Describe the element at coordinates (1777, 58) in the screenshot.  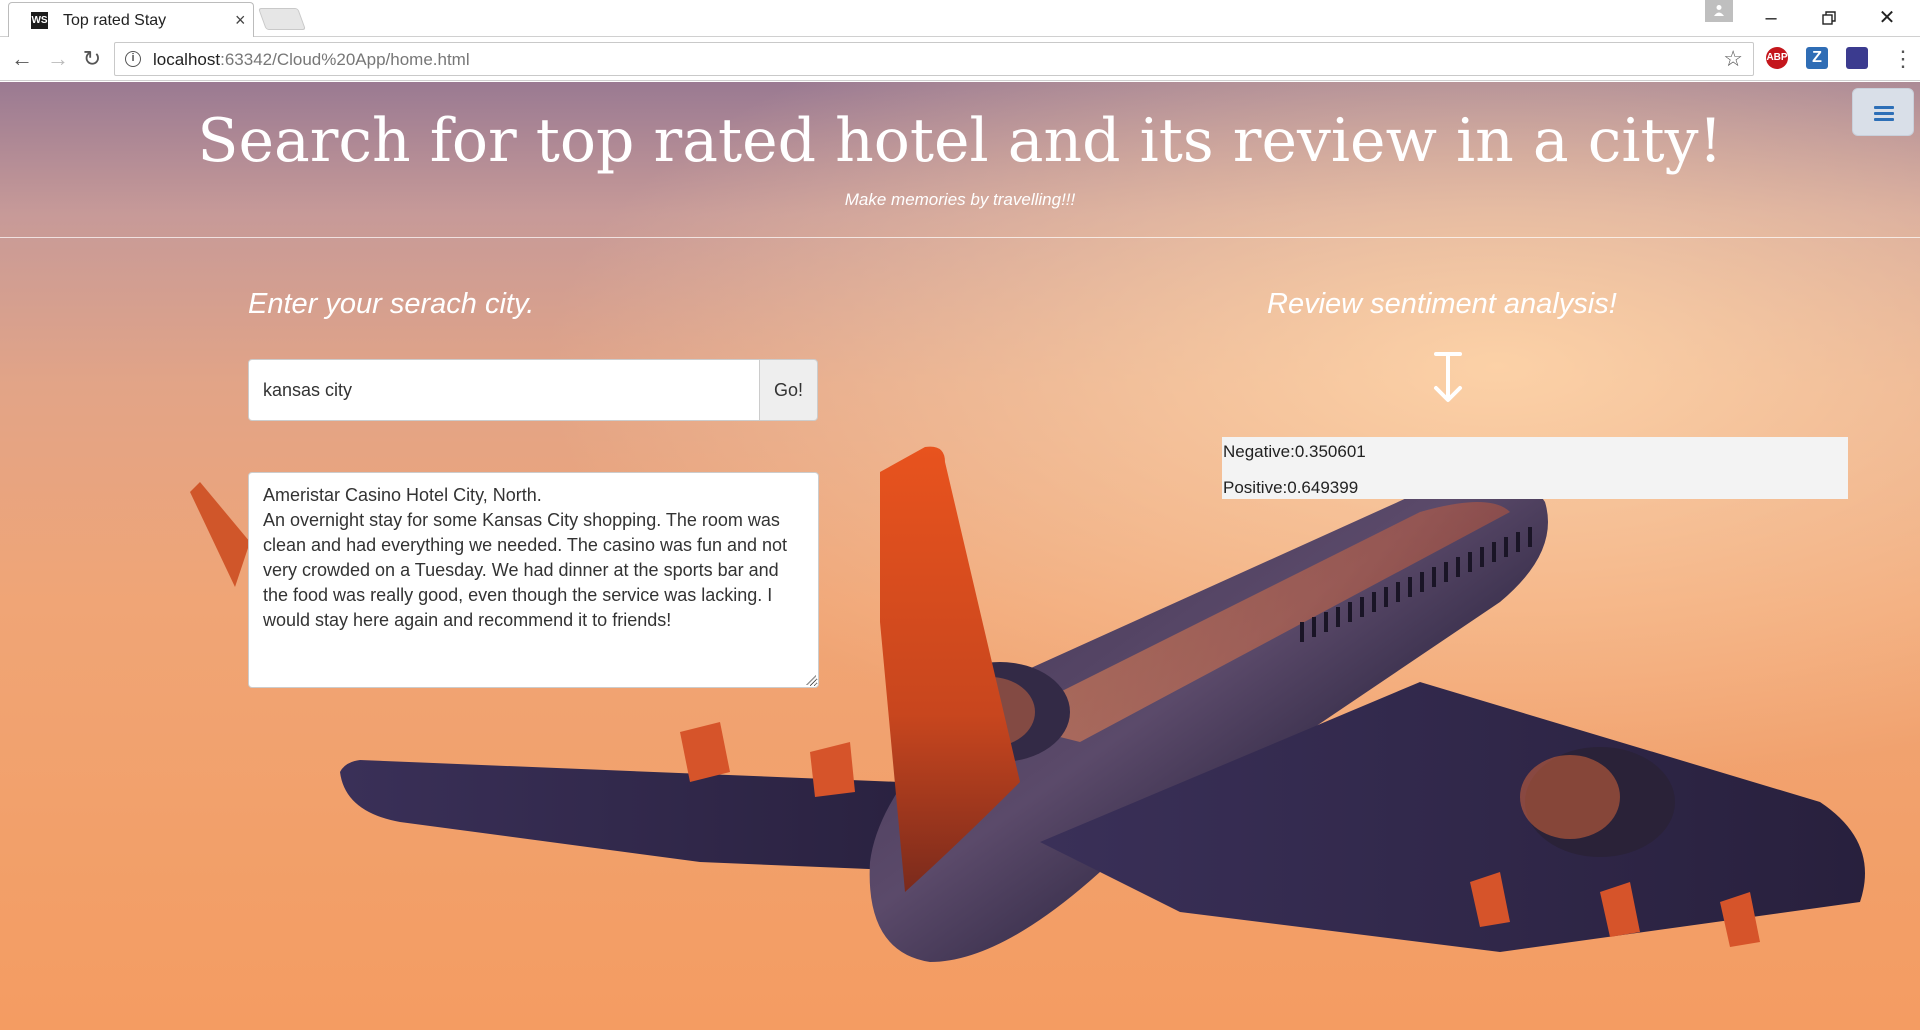
I see `adblock-plus-icon: ABP` at that location.